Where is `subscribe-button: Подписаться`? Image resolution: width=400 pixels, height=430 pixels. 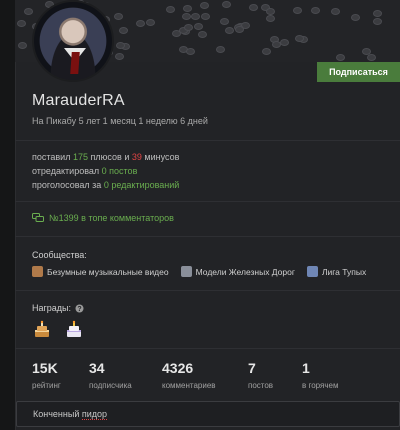
subscribe-button: Подписаться is located at coordinates (358, 72).